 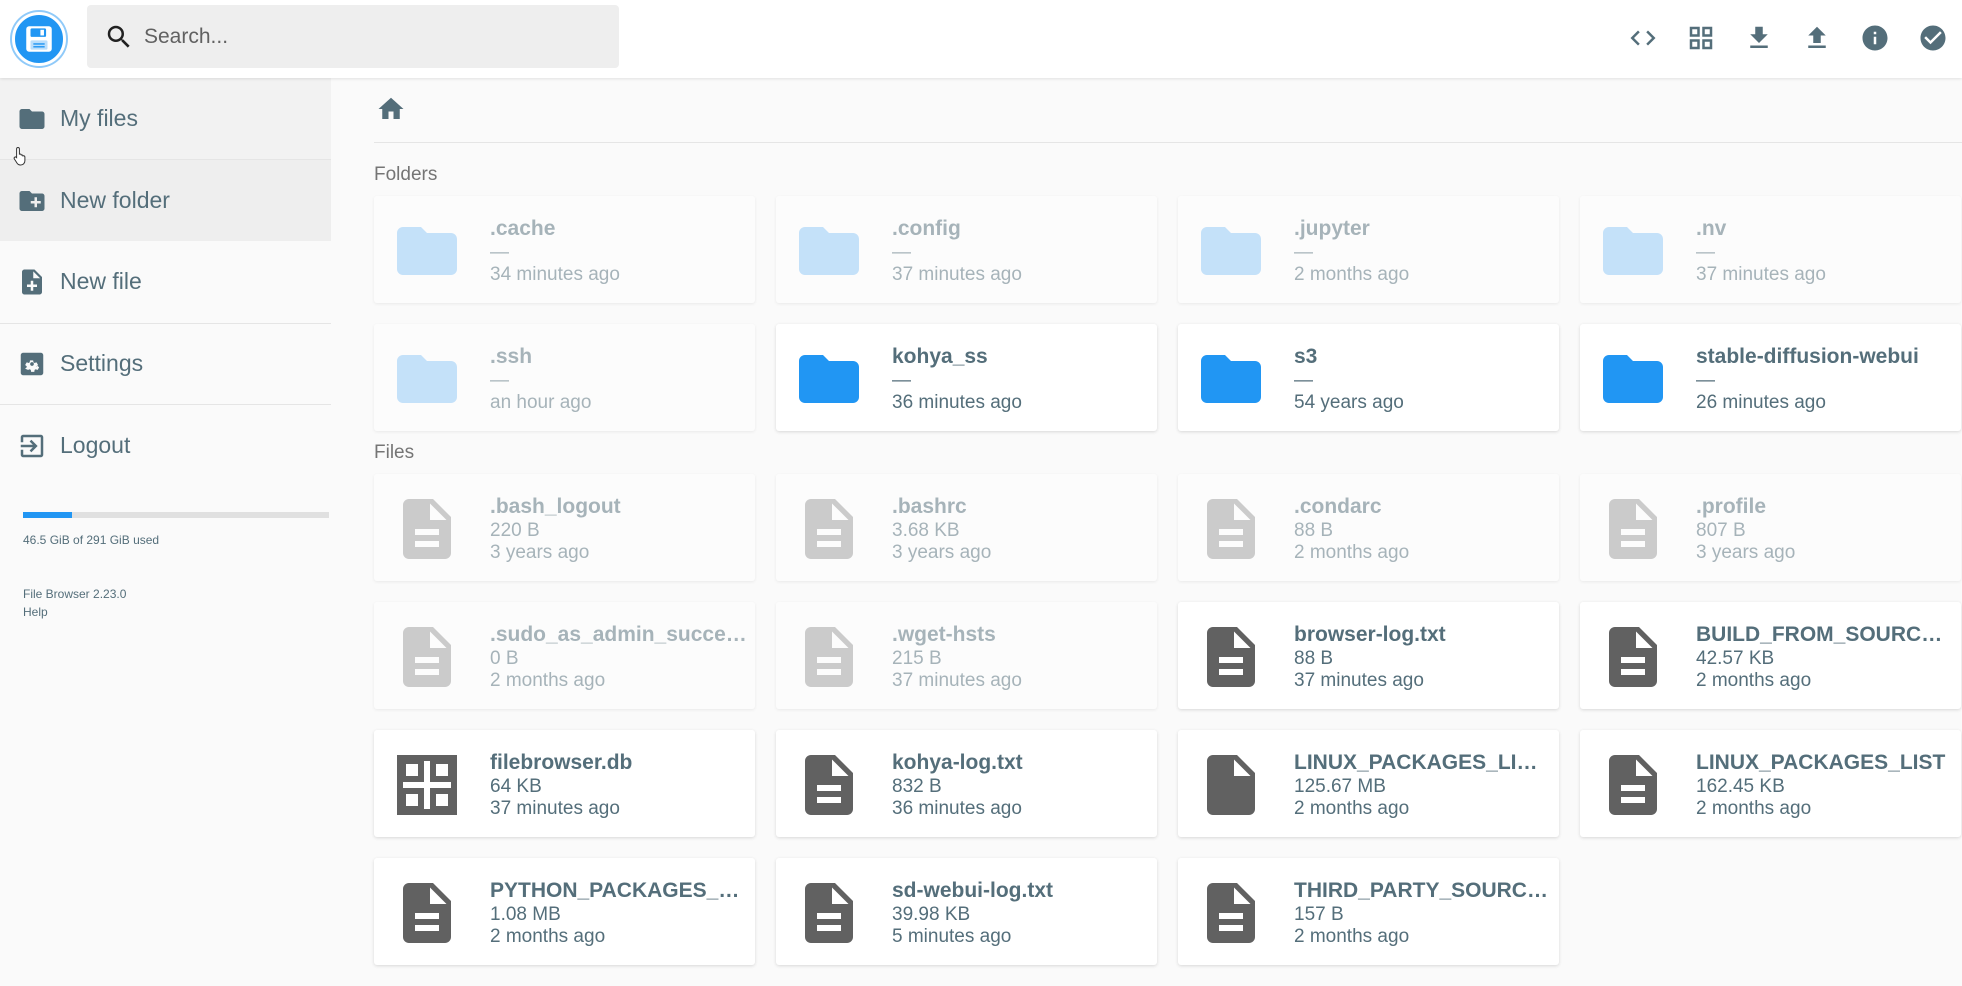 I want to click on sidebar-item-settings: Settings, so click(x=165, y=363).